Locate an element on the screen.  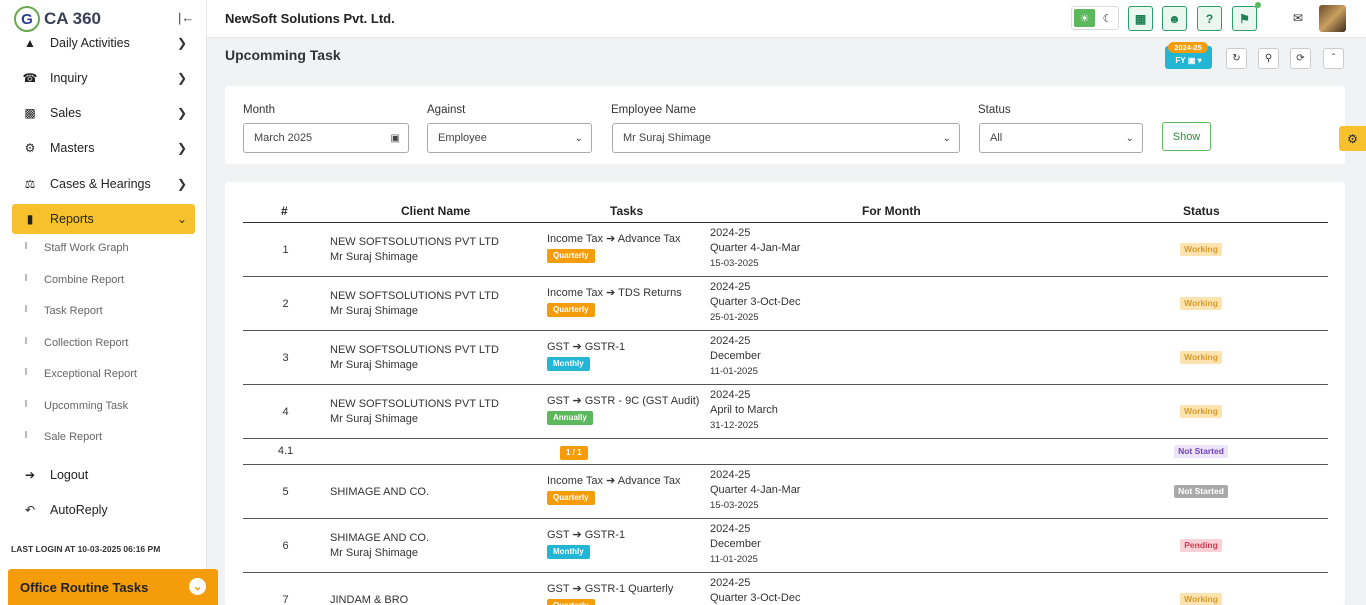
task-cell: GST ➔ GSTR-1 Quarterly Quarterly is located at coordinates (610, 593).